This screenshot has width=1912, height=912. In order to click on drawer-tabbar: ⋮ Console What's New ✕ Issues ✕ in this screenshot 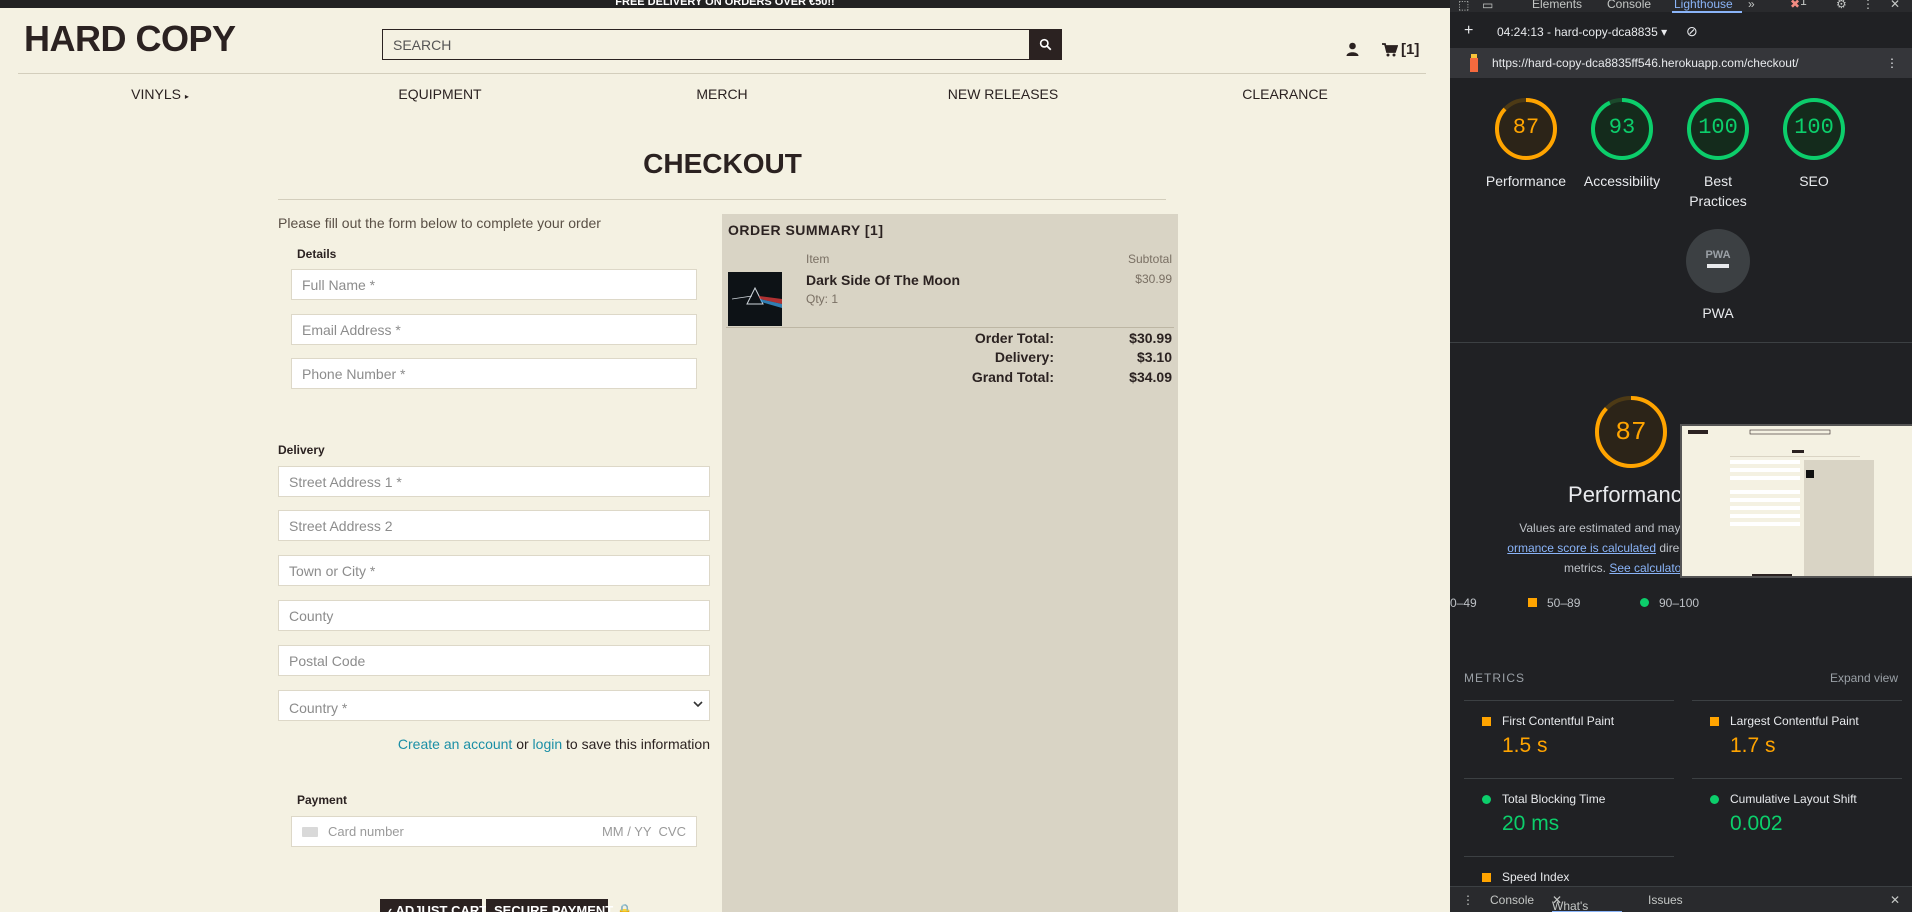, I will do `click(1681, 899)`.